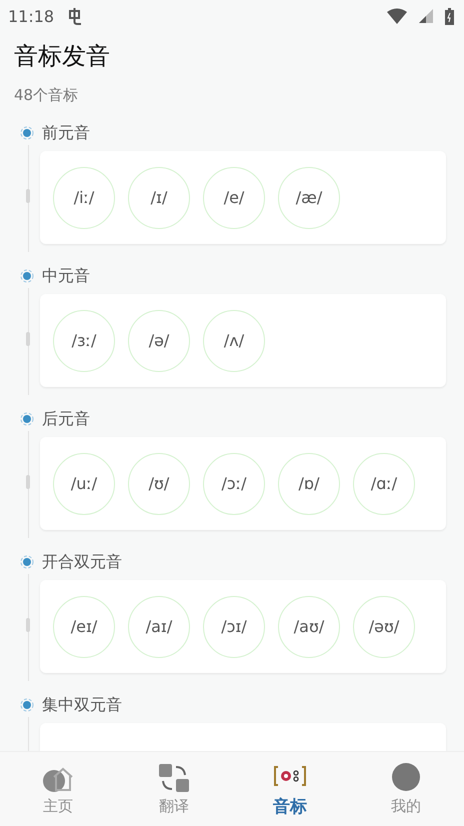  What do you see at coordinates (234, 197) in the screenshot?
I see `phonetic-button: /e/` at bounding box center [234, 197].